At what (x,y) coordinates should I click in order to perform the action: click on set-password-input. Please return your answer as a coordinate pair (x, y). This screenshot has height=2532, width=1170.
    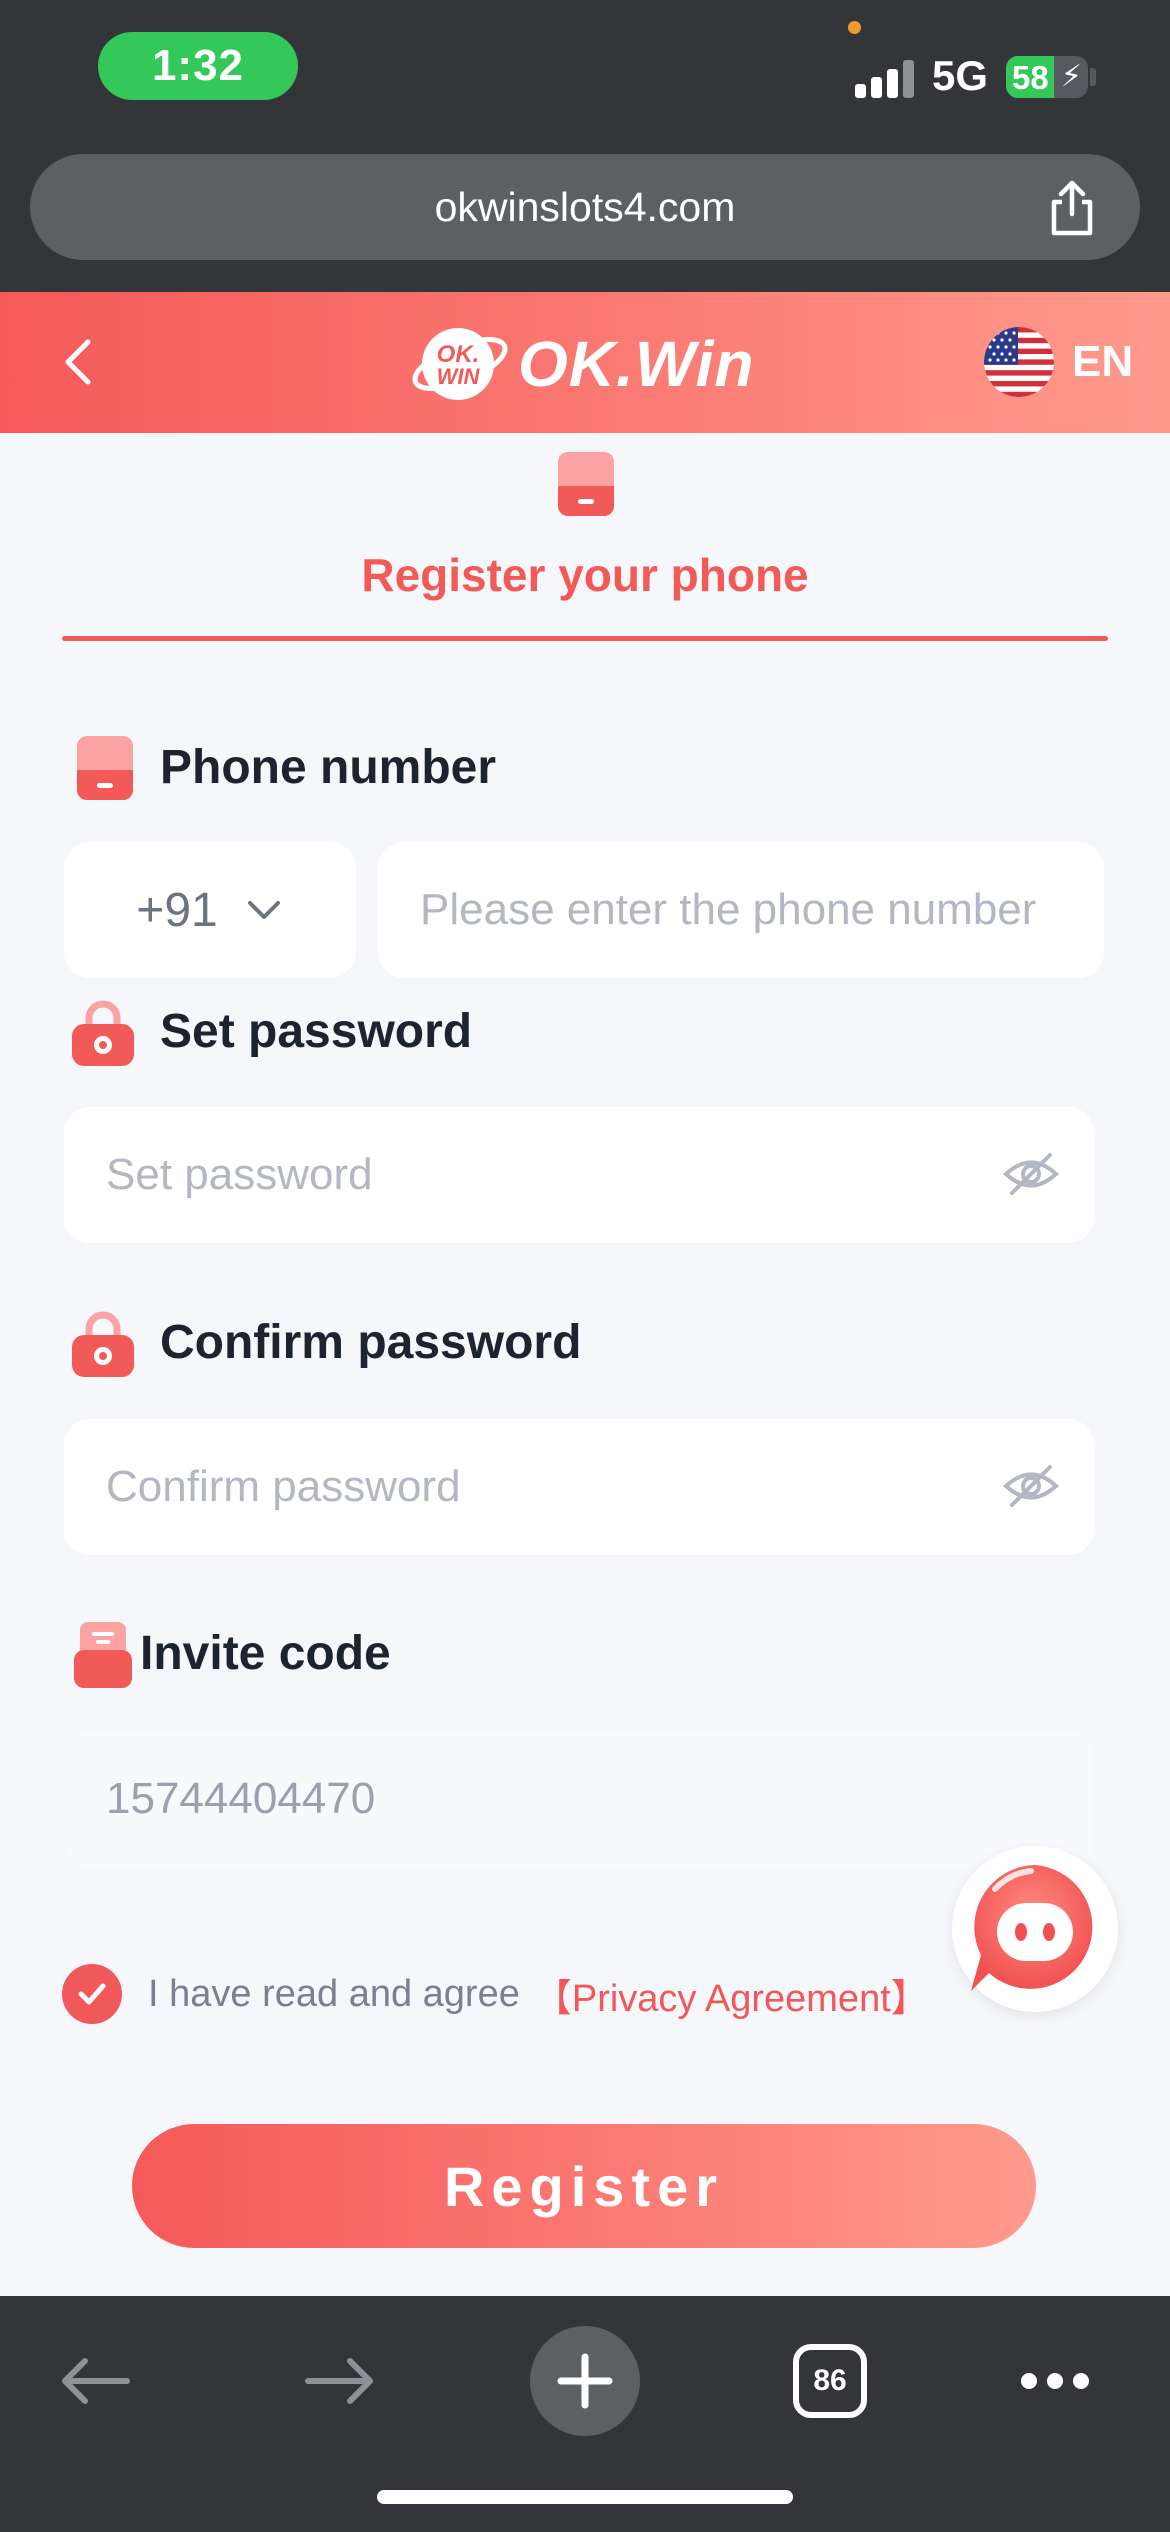
    Looking at the image, I should click on (579, 1175).